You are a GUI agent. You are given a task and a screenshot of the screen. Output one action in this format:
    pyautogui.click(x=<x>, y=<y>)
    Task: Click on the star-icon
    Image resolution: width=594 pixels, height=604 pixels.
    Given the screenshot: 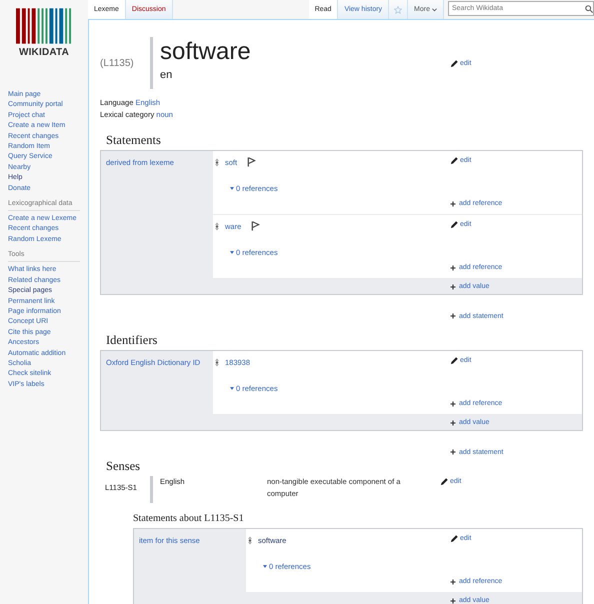 What is the action you would take?
    pyautogui.click(x=398, y=10)
    